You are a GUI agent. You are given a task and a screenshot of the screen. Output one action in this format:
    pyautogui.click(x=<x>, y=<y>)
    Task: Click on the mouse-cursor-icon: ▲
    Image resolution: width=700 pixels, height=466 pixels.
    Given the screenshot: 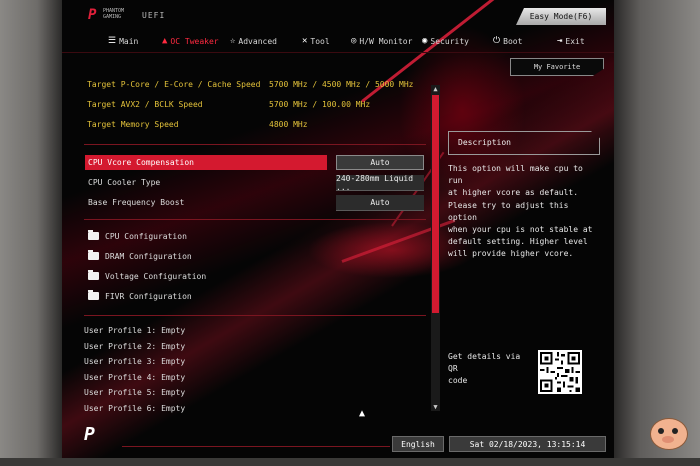 What is the action you would take?
    pyautogui.click(x=362, y=413)
    